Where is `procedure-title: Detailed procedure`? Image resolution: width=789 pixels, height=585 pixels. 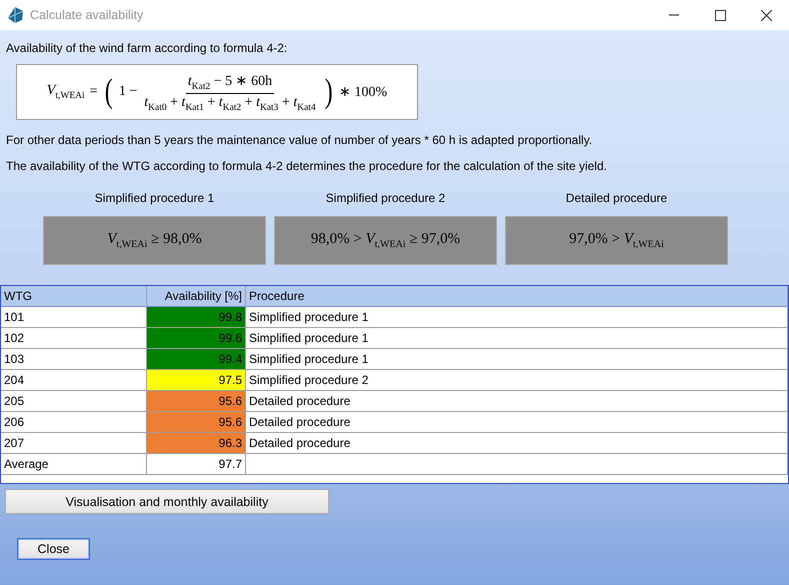 procedure-title: Detailed procedure is located at coordinates (617, 198).